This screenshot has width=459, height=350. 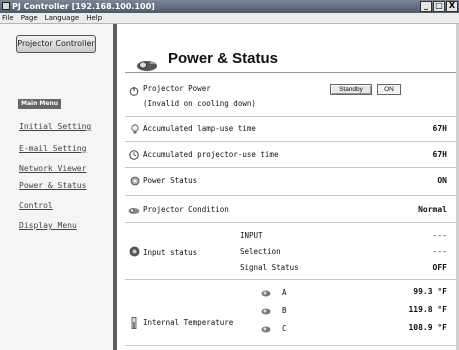 What do you see at coordinates (439, 128) in the screenshot?
I see `lamp-time-value: 67H` at bounding box center [439, 128].